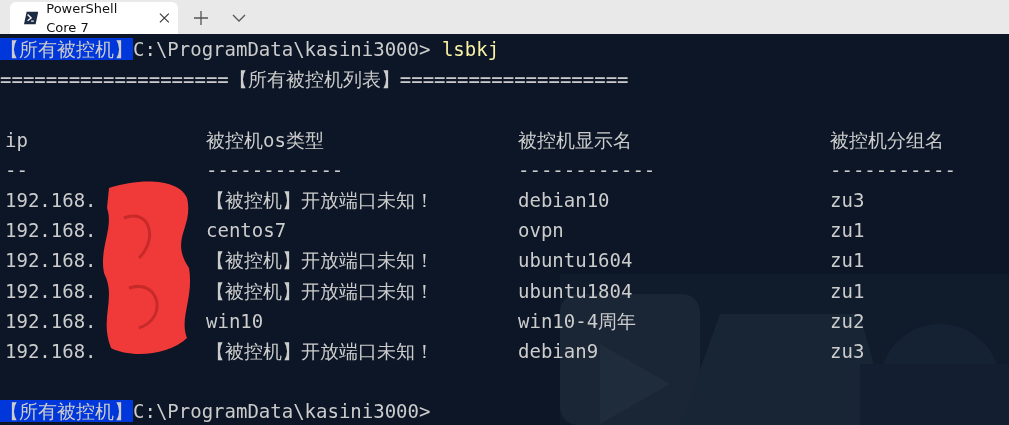 Image resolution: width=1009 pixels, height=425 pixels. Describe the element at coordinates (239, 18) in the screenshot. I see `dropdown-icon` at that location.